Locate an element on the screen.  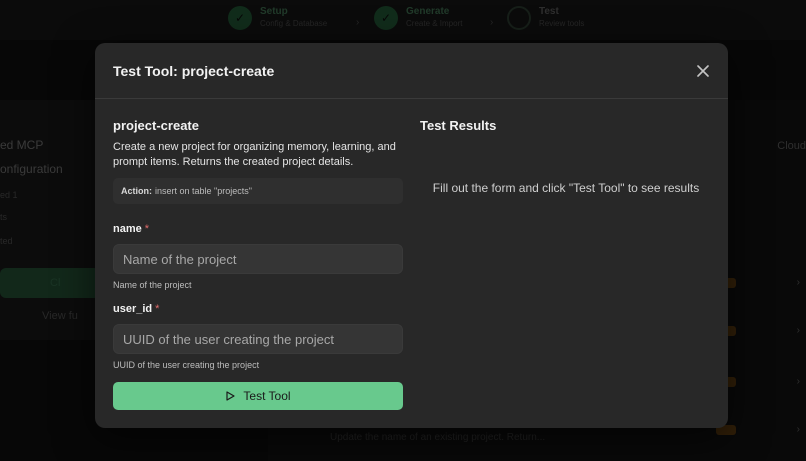
close-icon is located at coordinates (703, 71).